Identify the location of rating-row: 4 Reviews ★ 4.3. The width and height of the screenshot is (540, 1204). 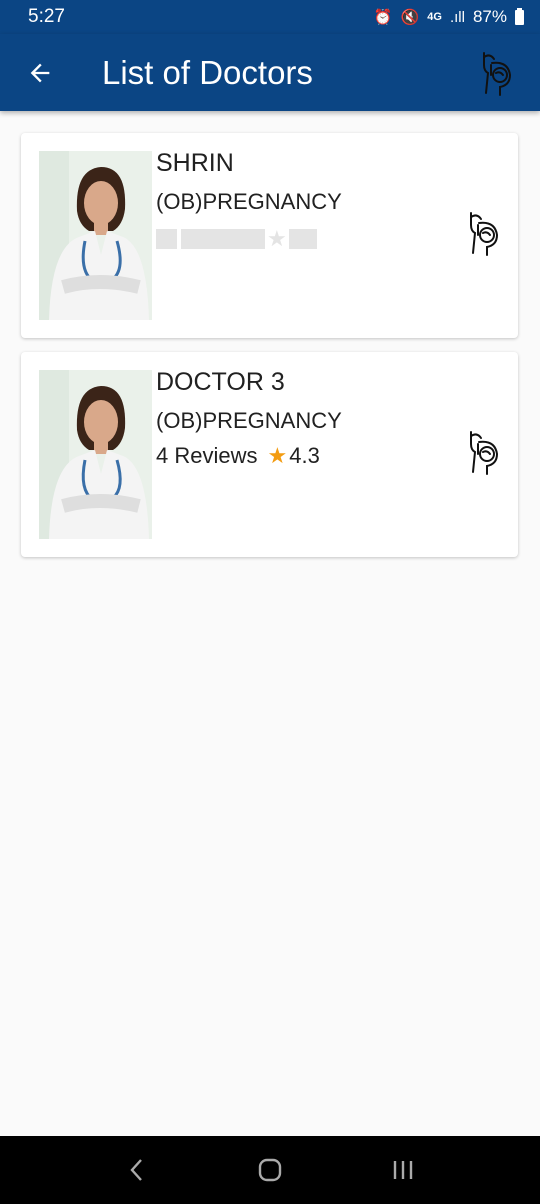
(238, 456).